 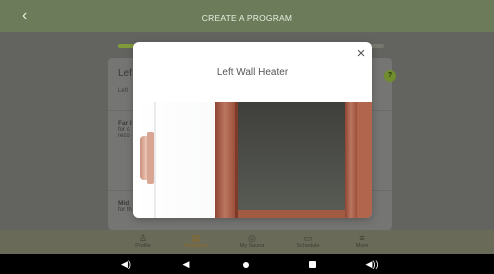 I want to click on help-badge: ?, so click(x=390, y=76).